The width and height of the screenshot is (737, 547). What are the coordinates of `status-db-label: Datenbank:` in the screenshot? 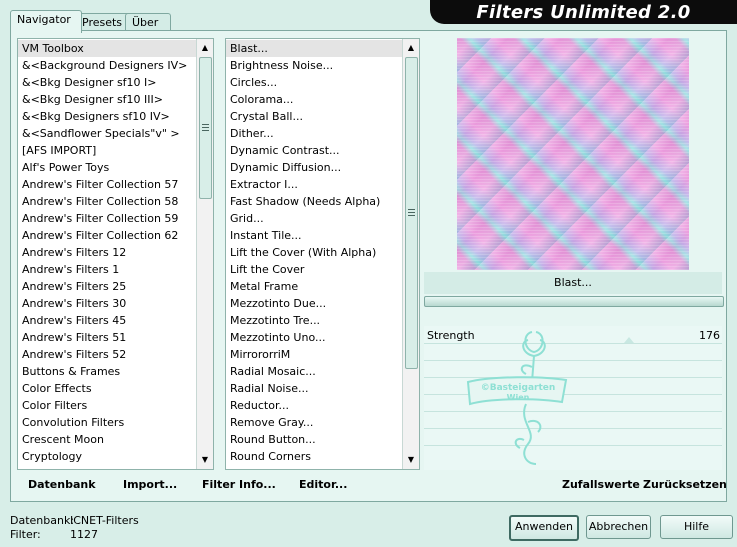 It's located at (42, 520).